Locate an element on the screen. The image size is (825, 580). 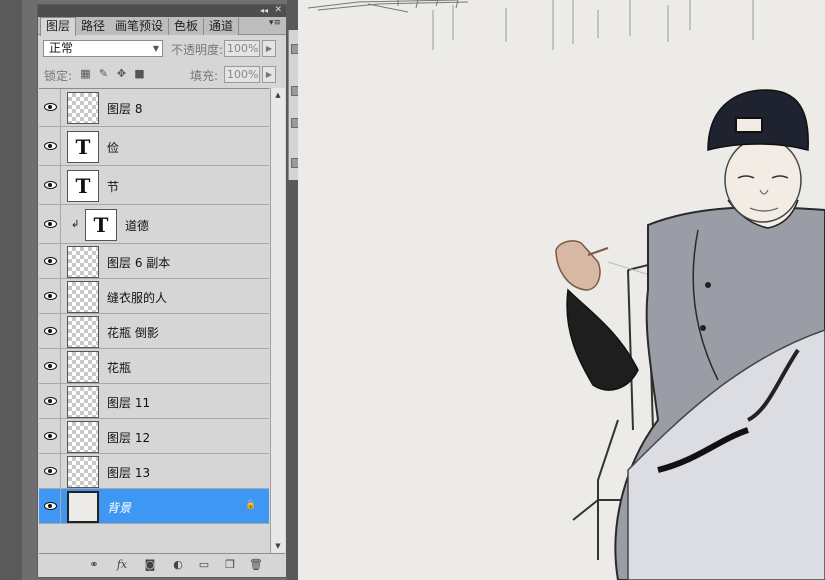
layer-row: 图层 8 is located at coordinates (154, 108).